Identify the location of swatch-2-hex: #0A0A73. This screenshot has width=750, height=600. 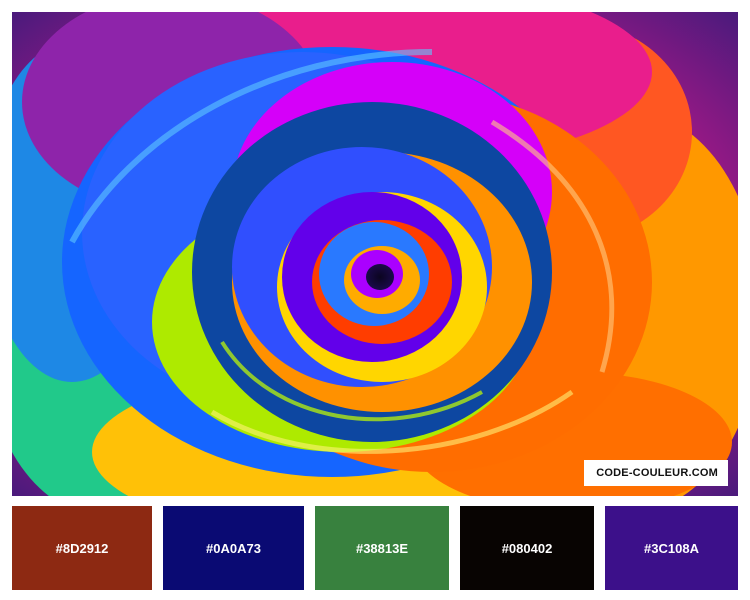
(233, 548).